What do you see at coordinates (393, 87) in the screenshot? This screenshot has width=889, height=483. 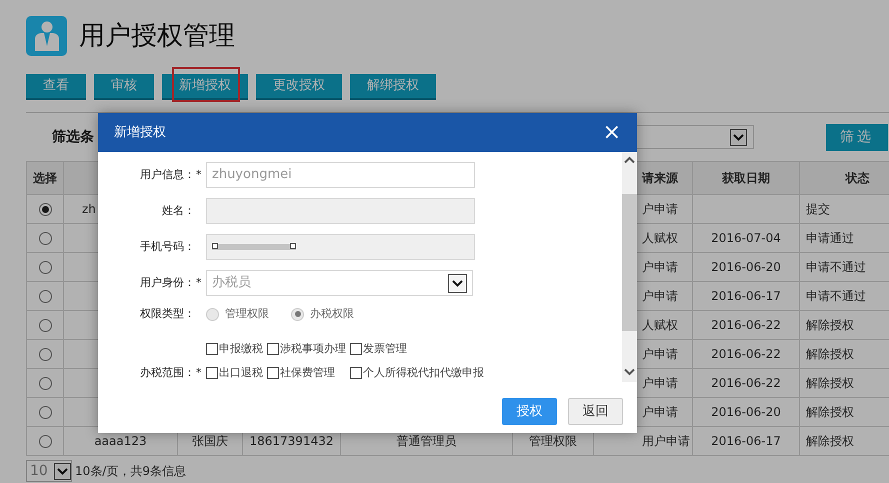 I see `toolbar-button: 解绑授权` at bounding box center [393, 87].